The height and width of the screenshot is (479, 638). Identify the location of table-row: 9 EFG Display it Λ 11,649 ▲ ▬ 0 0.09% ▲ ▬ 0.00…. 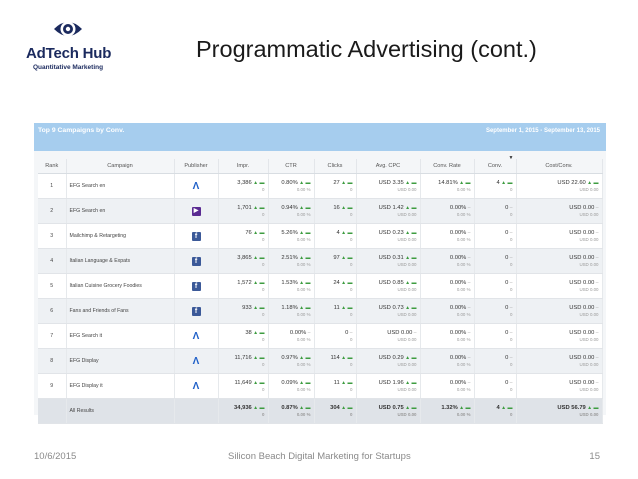
(320, 386).